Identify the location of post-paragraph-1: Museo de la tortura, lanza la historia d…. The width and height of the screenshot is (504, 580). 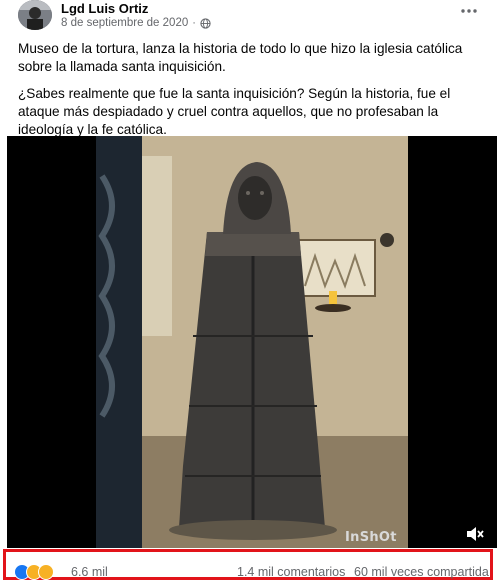
(240, 57).